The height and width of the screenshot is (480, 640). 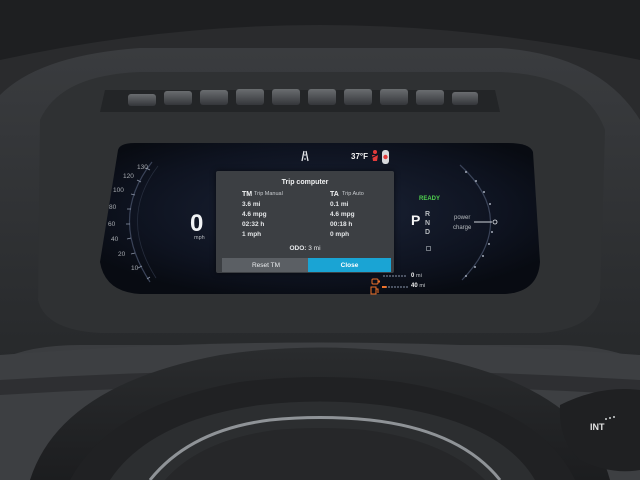 What do you see at coordinates (197, 223) in the screenshot?
I see `current-speed: 0` at bounding box center [197, 223].